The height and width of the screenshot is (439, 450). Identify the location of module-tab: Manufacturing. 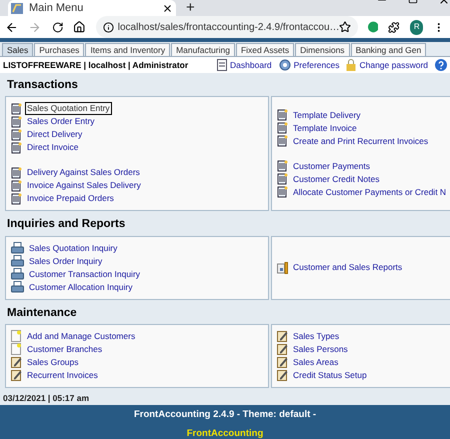
(203, 49).